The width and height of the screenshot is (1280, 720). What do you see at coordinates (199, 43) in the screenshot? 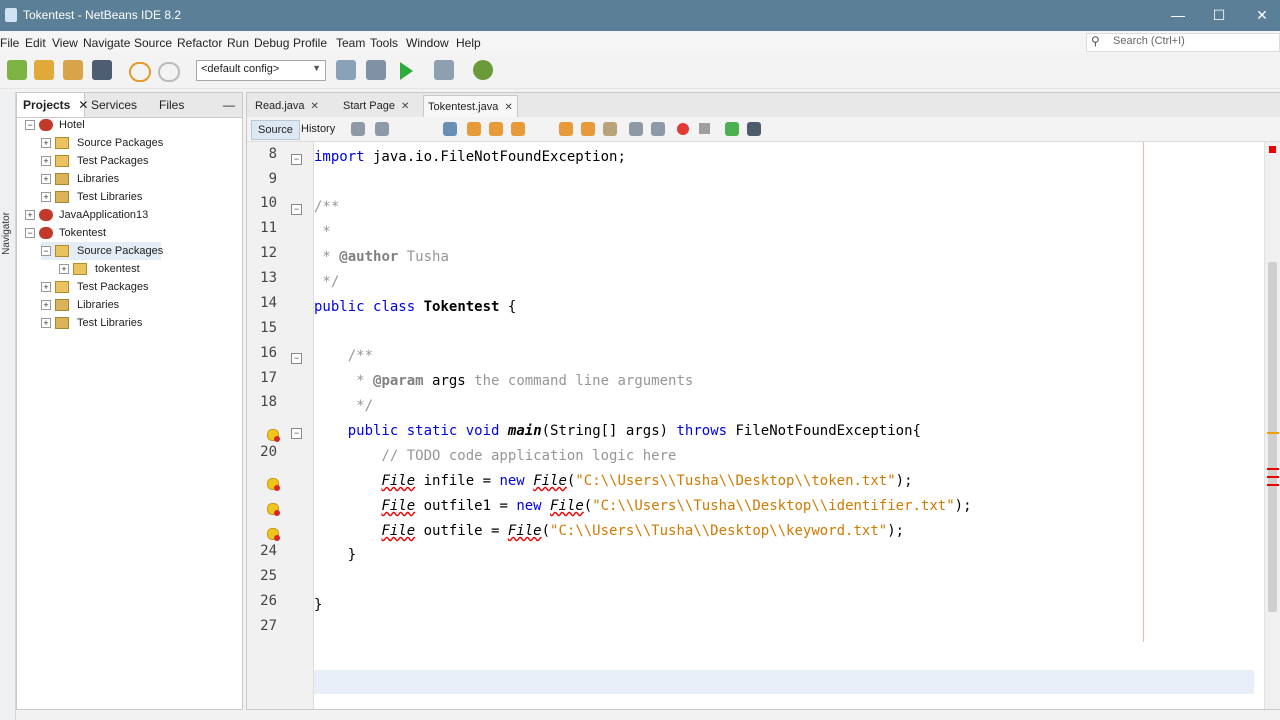
I see `menu-refactor: Refactor` at bounding box center [199, 43].